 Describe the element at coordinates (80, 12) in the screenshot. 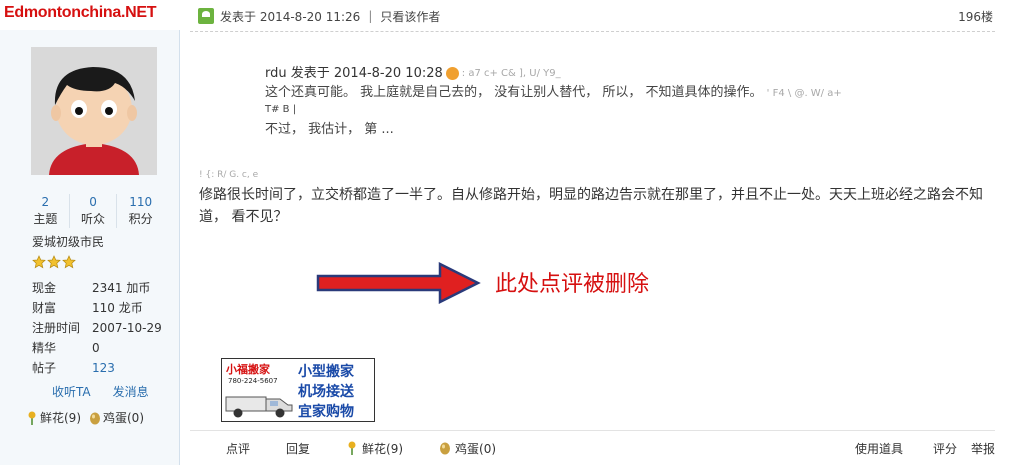

I see `site-watermark: Edmontonchina.NET` at that location.